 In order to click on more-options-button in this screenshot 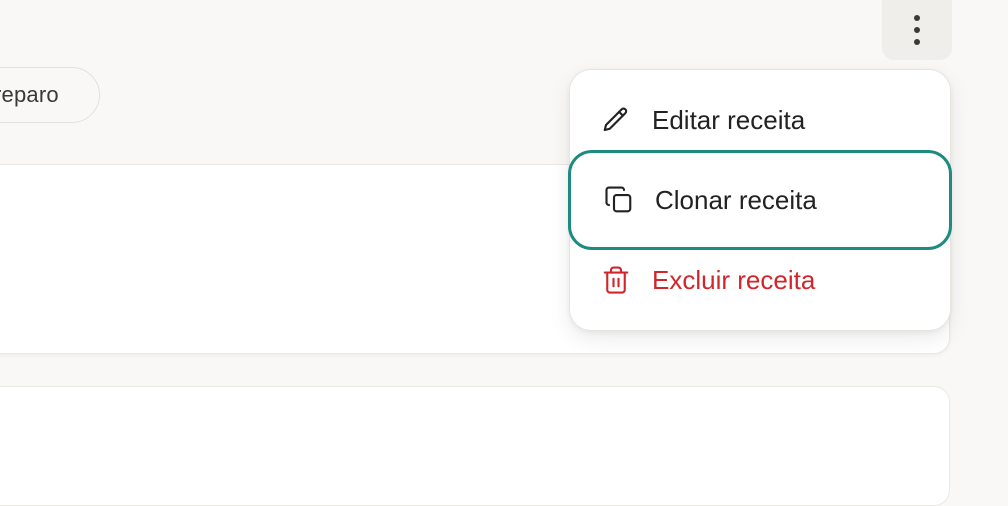, I will do `click(917, 30)`.